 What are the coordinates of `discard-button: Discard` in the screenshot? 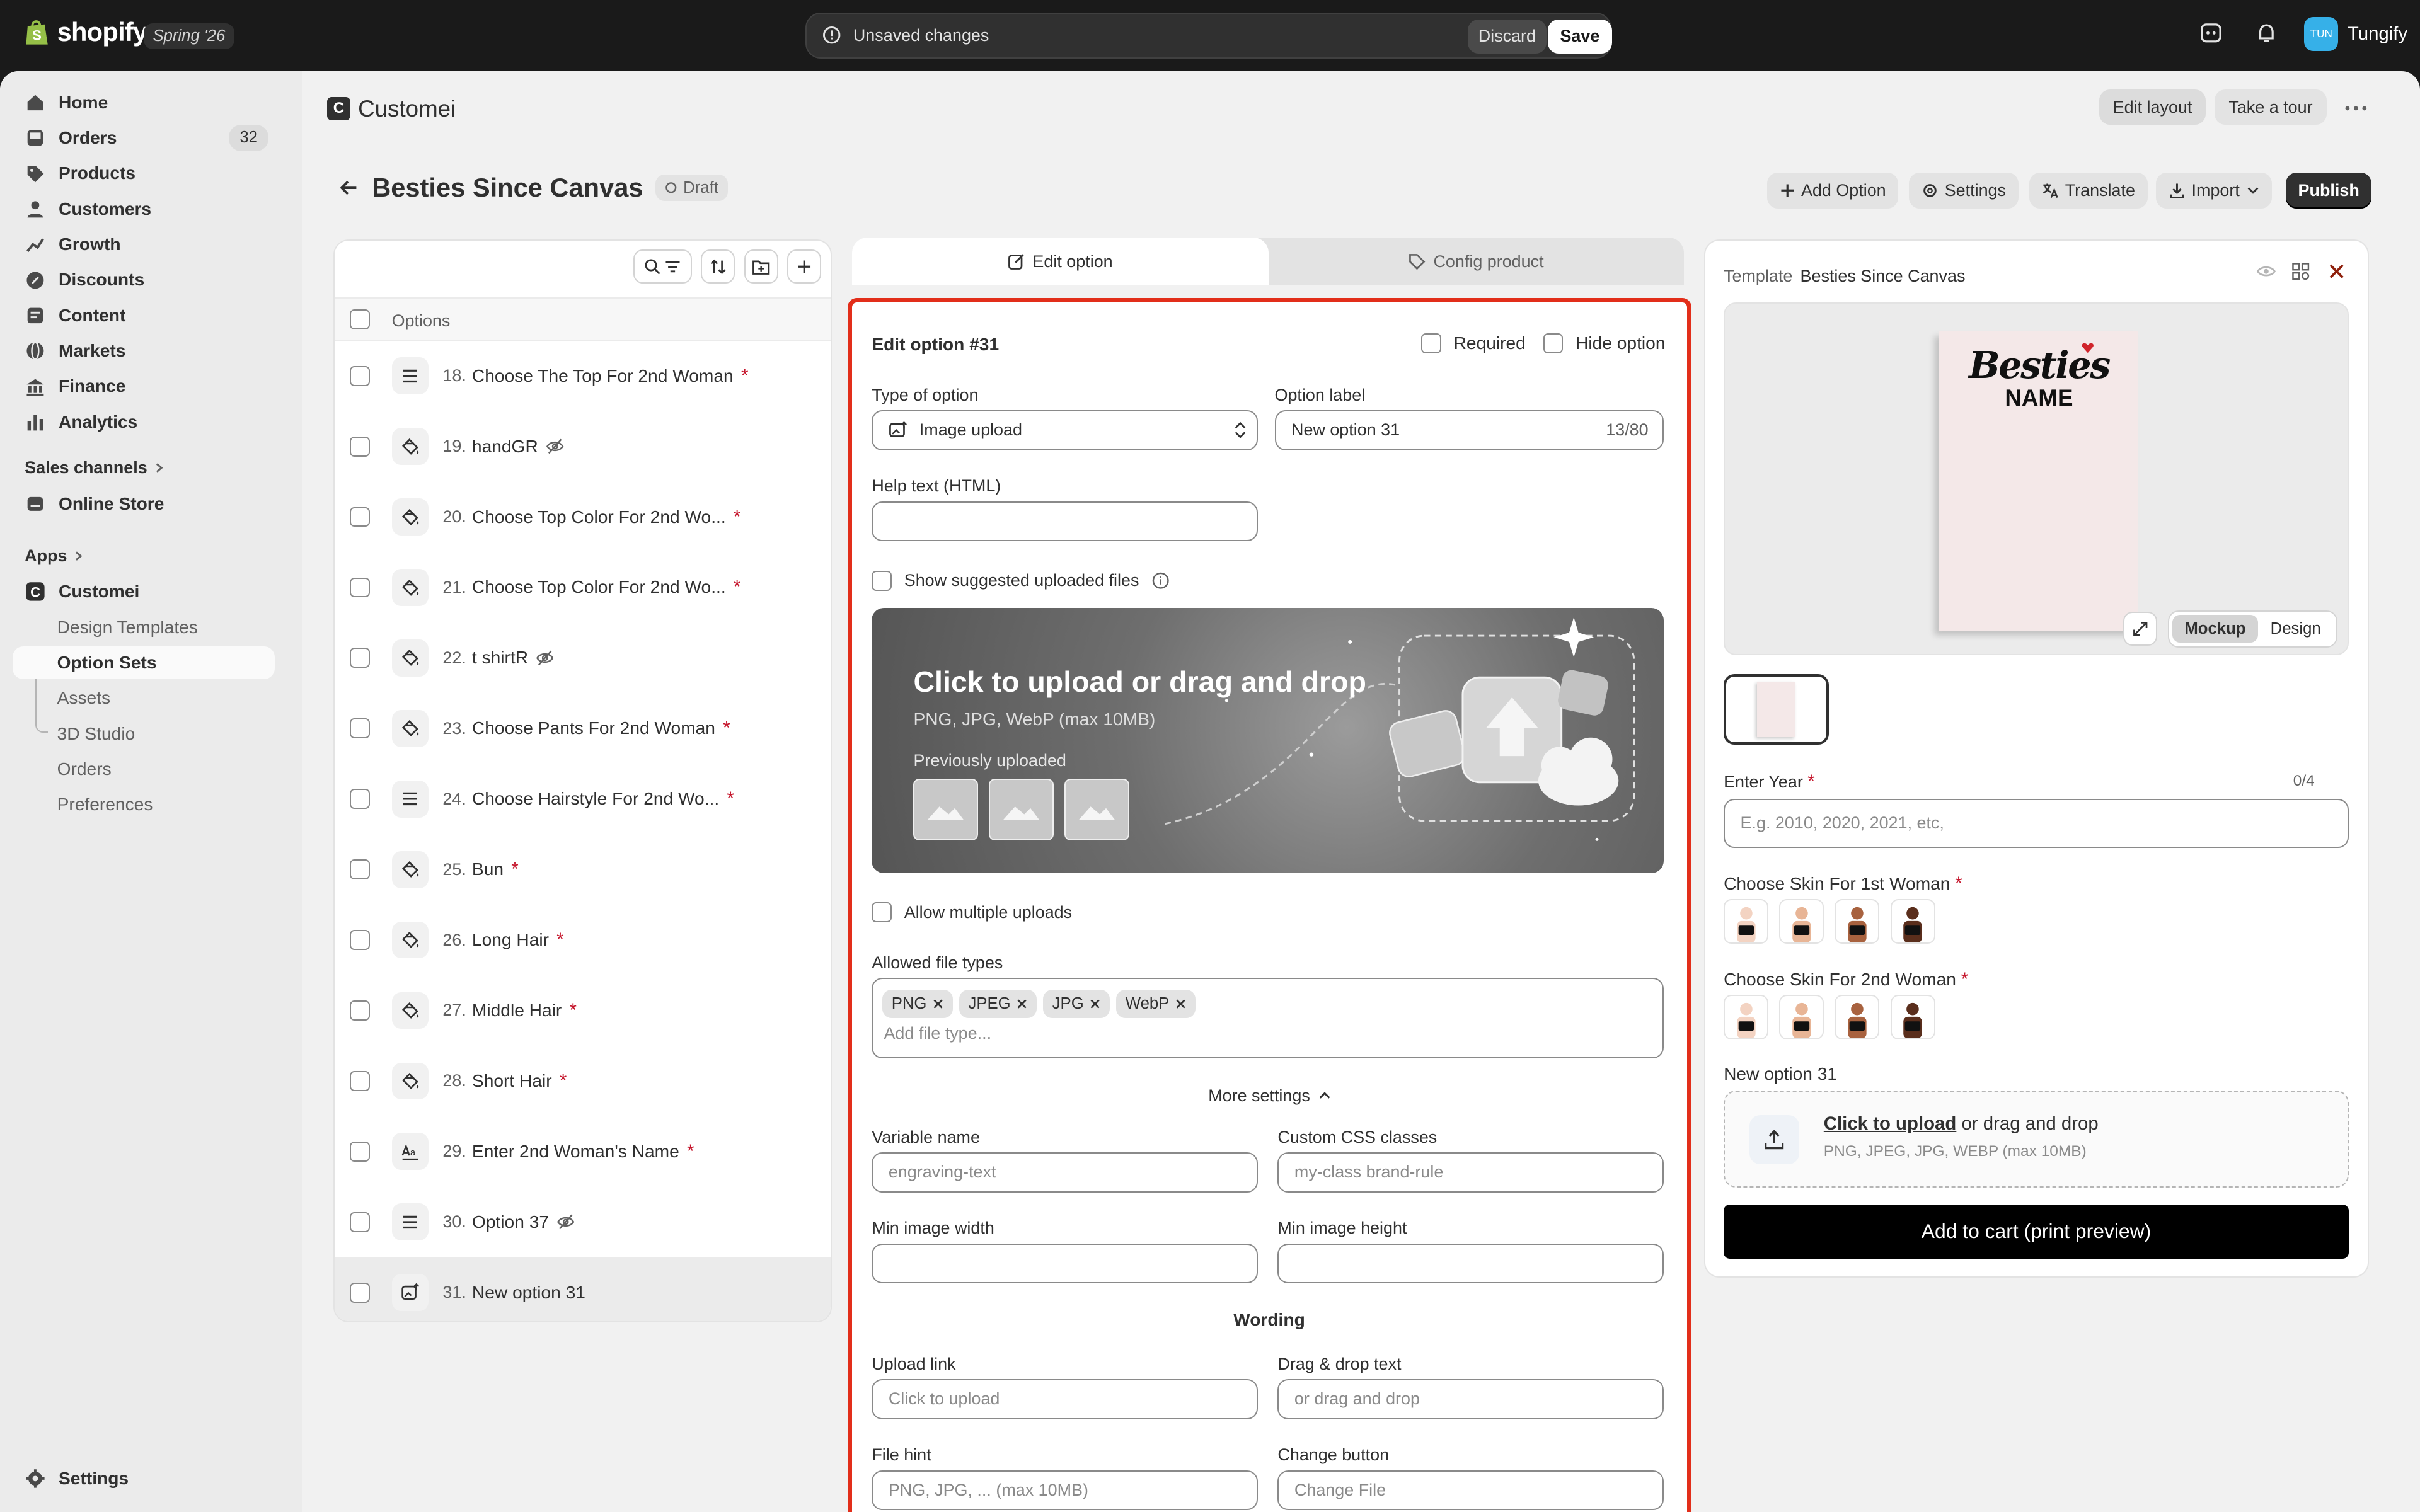 It's located at (1507, 37).